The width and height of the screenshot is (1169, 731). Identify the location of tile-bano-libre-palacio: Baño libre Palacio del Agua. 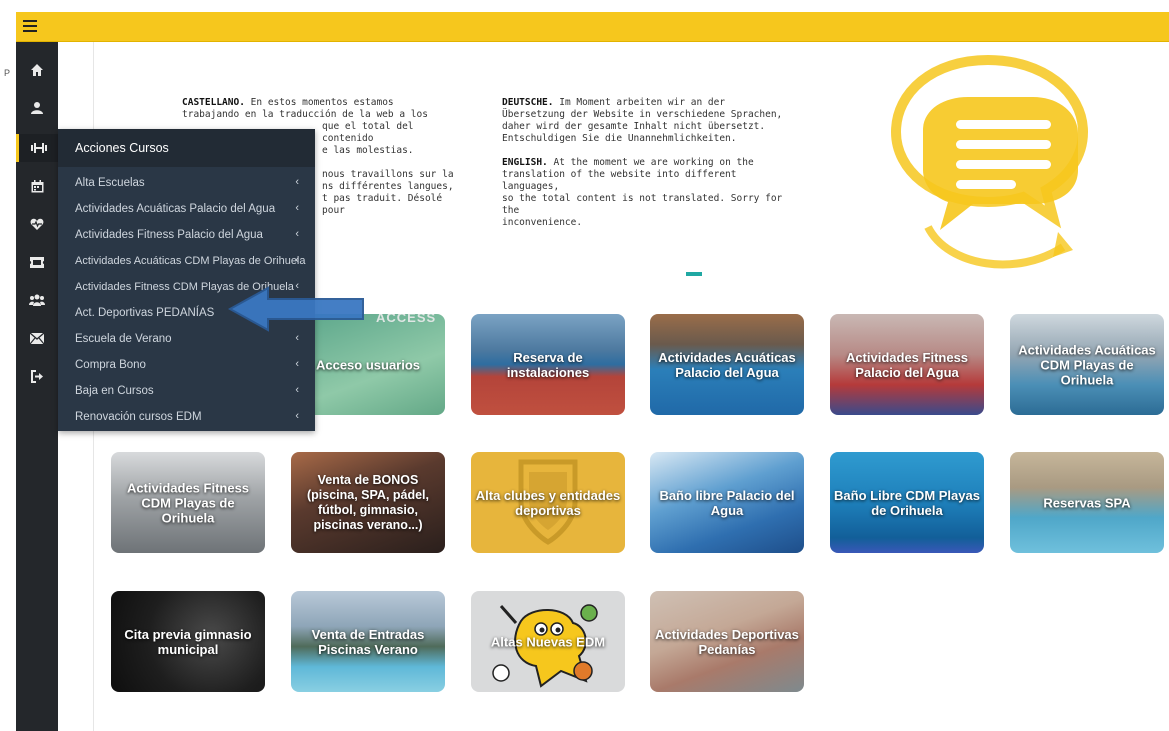
(727, 502).